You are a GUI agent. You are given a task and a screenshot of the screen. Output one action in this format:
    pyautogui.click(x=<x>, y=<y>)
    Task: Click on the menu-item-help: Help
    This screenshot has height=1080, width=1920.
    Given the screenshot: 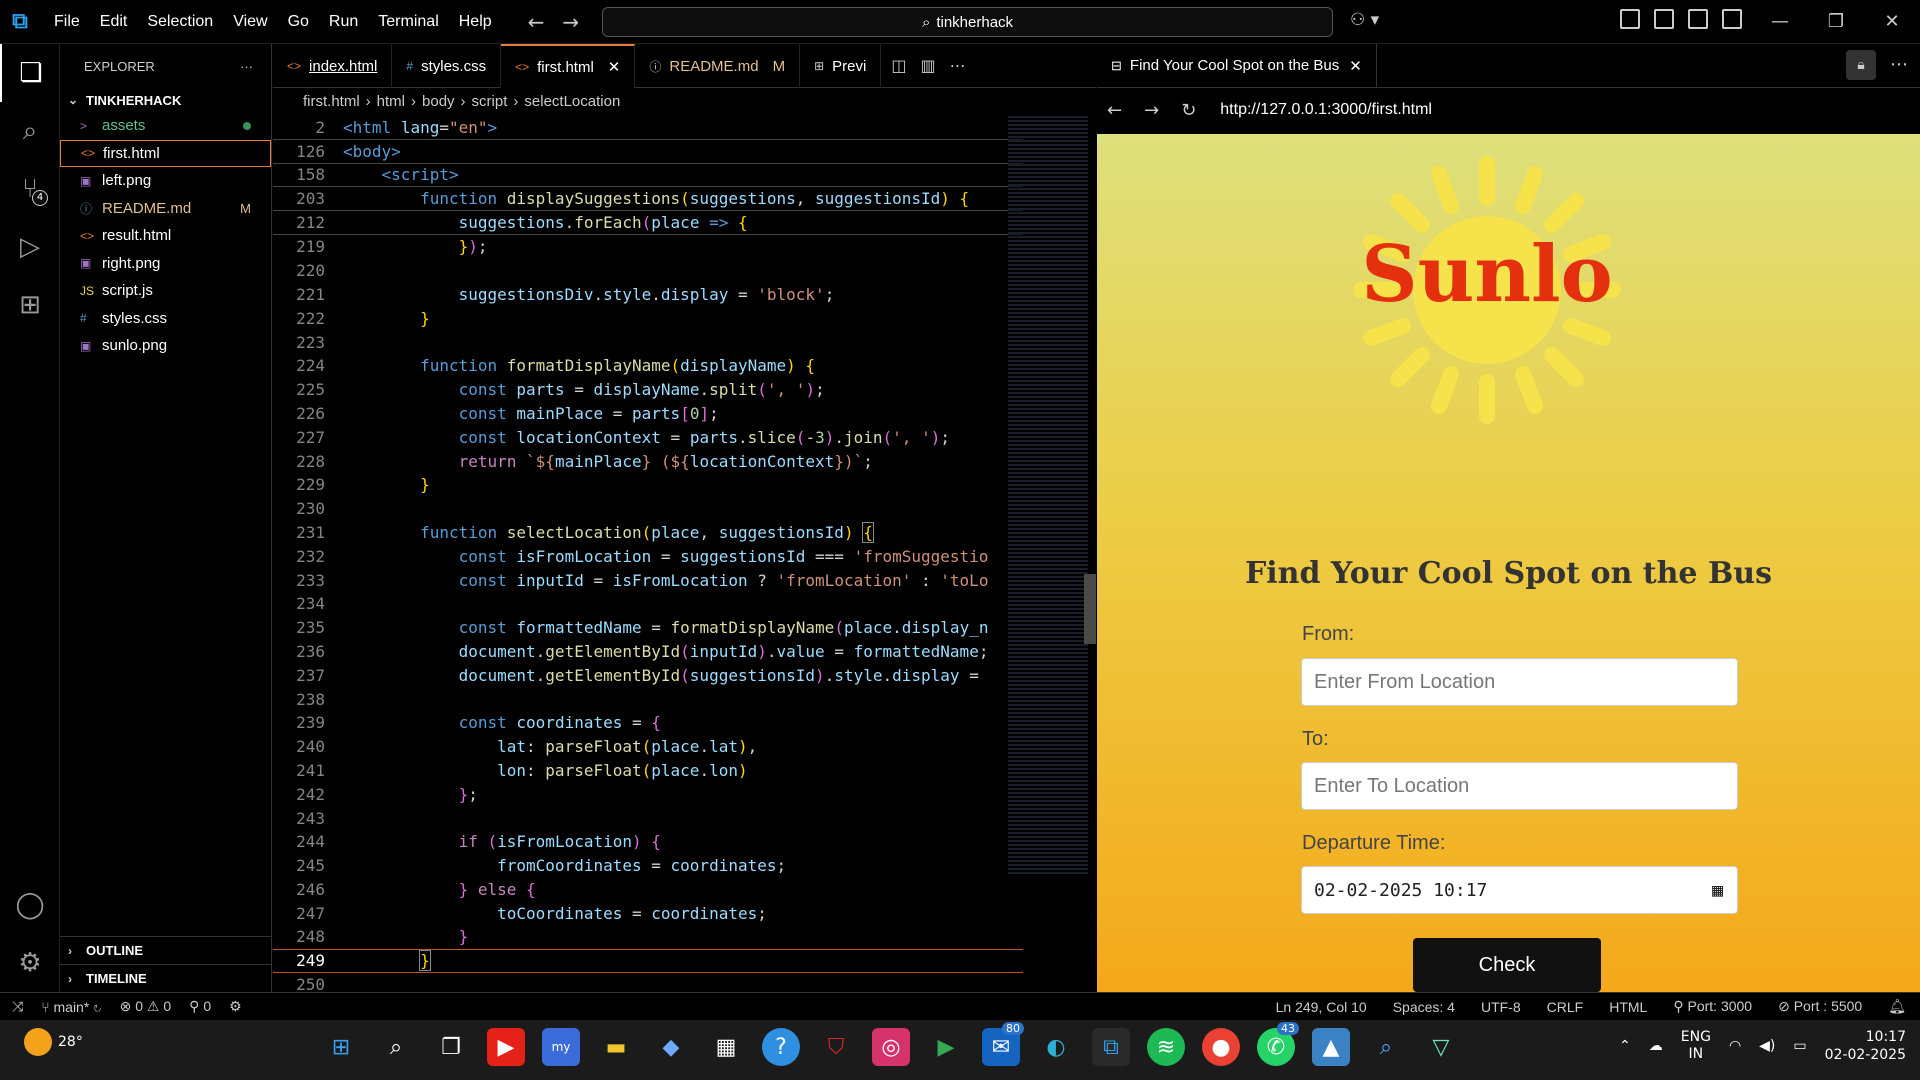 What is the action you would take?
    pyautogui.click(x=475, y=22)
    